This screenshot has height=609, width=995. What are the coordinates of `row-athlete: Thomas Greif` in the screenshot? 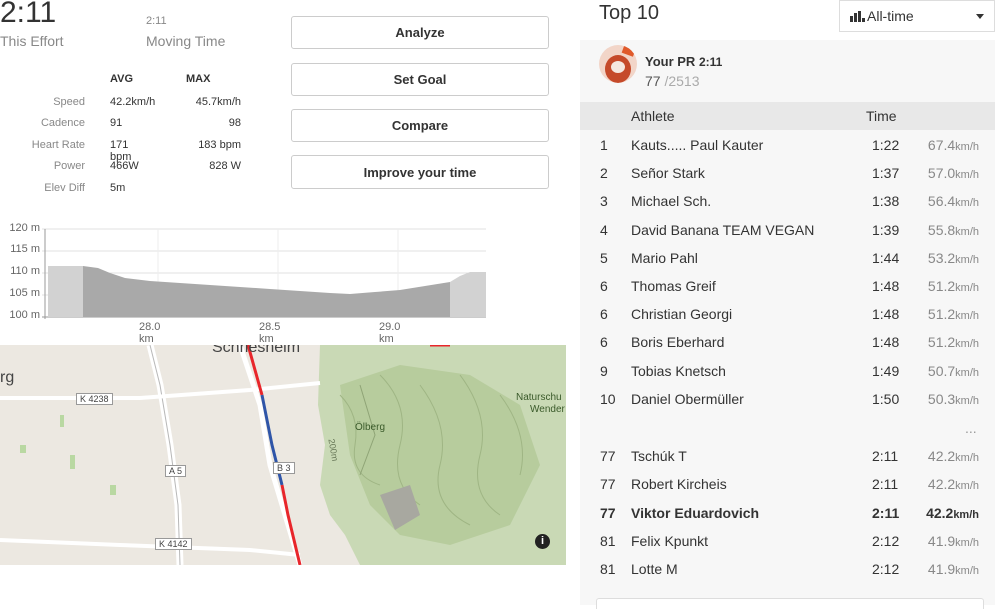 It's located at (673, 286).